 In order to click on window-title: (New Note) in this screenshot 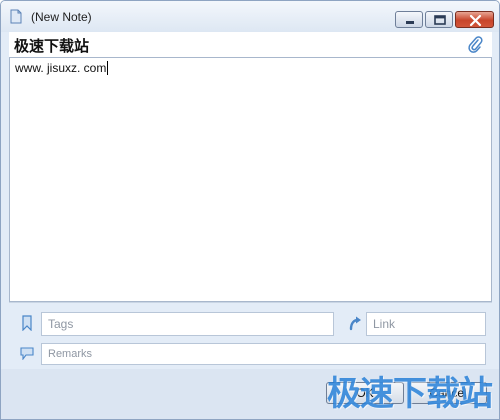, I will do `click(61, 17)`.